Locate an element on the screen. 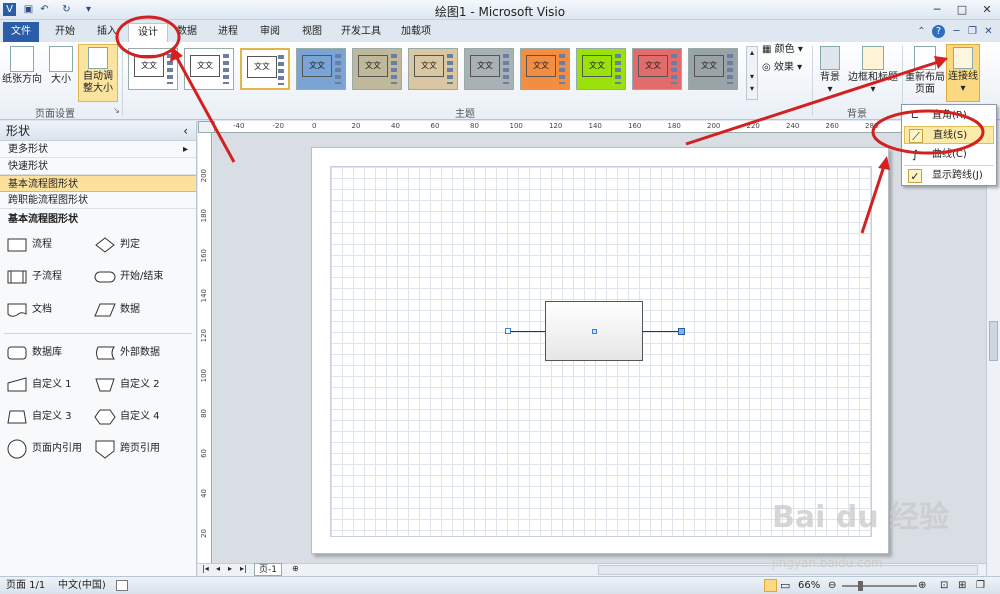  tab-developer: 开发工具 is located at coordinates (361, 32).